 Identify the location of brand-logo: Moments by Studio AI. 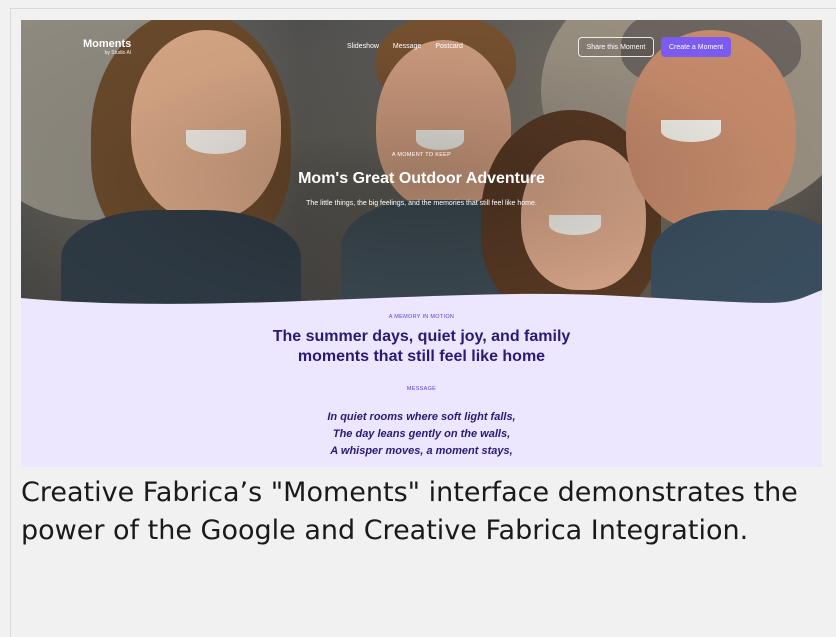
(107, 47).